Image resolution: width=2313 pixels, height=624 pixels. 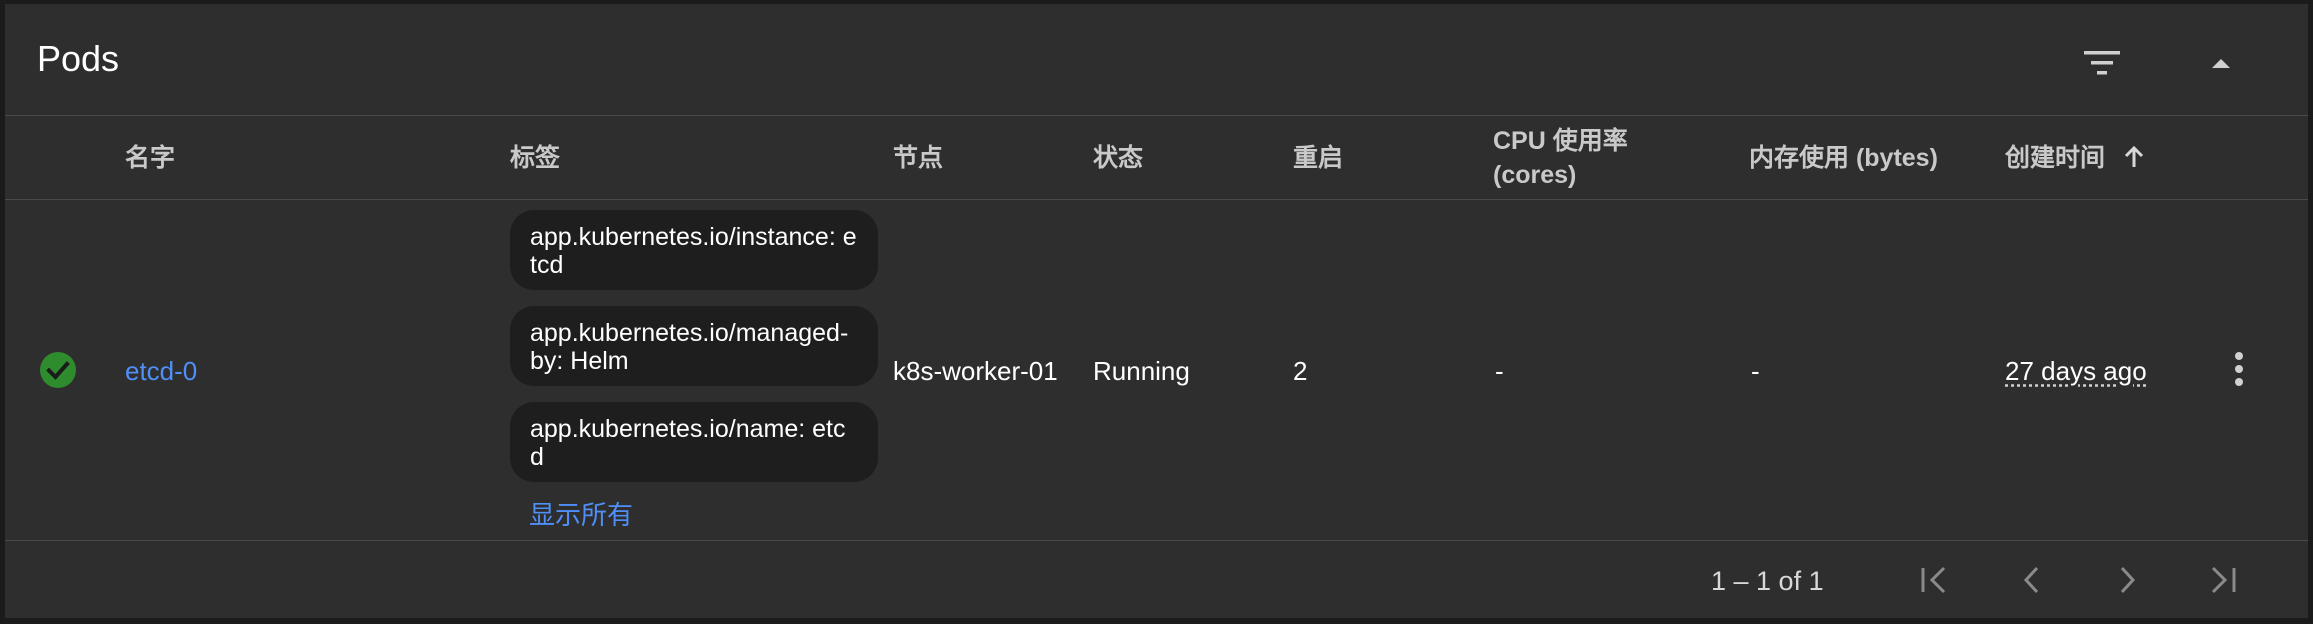 I want to click on last-page-button, so click(x=2222, y=580).